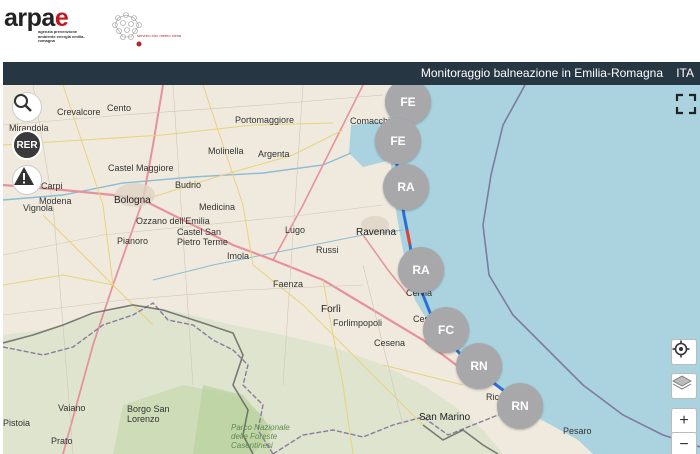 This screenshot has width=700, height=454. I want to click on alert-button, so click(27, 180).